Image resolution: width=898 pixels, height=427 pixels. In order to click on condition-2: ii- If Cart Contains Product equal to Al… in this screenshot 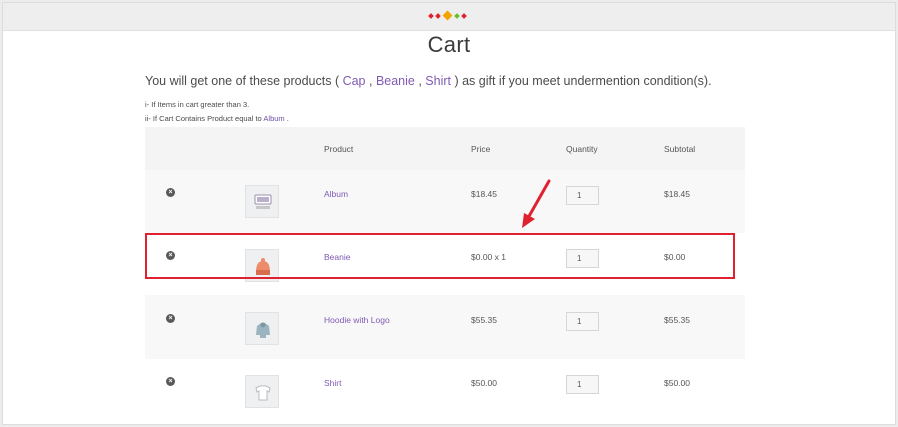, I will do `click(217, 118)`.